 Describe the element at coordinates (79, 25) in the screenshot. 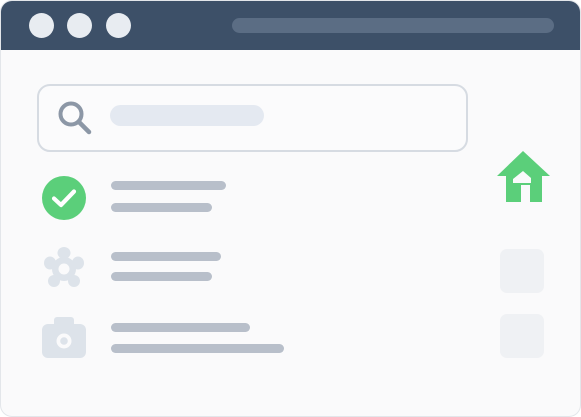

I see `minimize-button` at that location.